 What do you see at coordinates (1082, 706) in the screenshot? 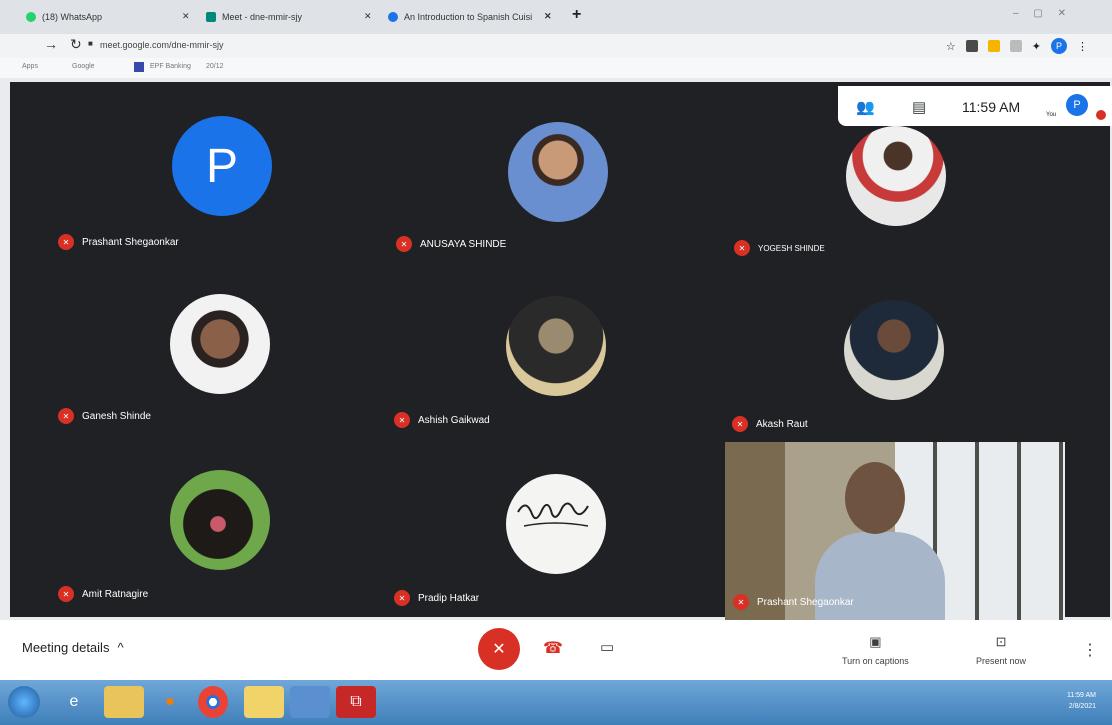
I see `taskbar-date: 2/8/2021` at bounding box center [1082, 706].